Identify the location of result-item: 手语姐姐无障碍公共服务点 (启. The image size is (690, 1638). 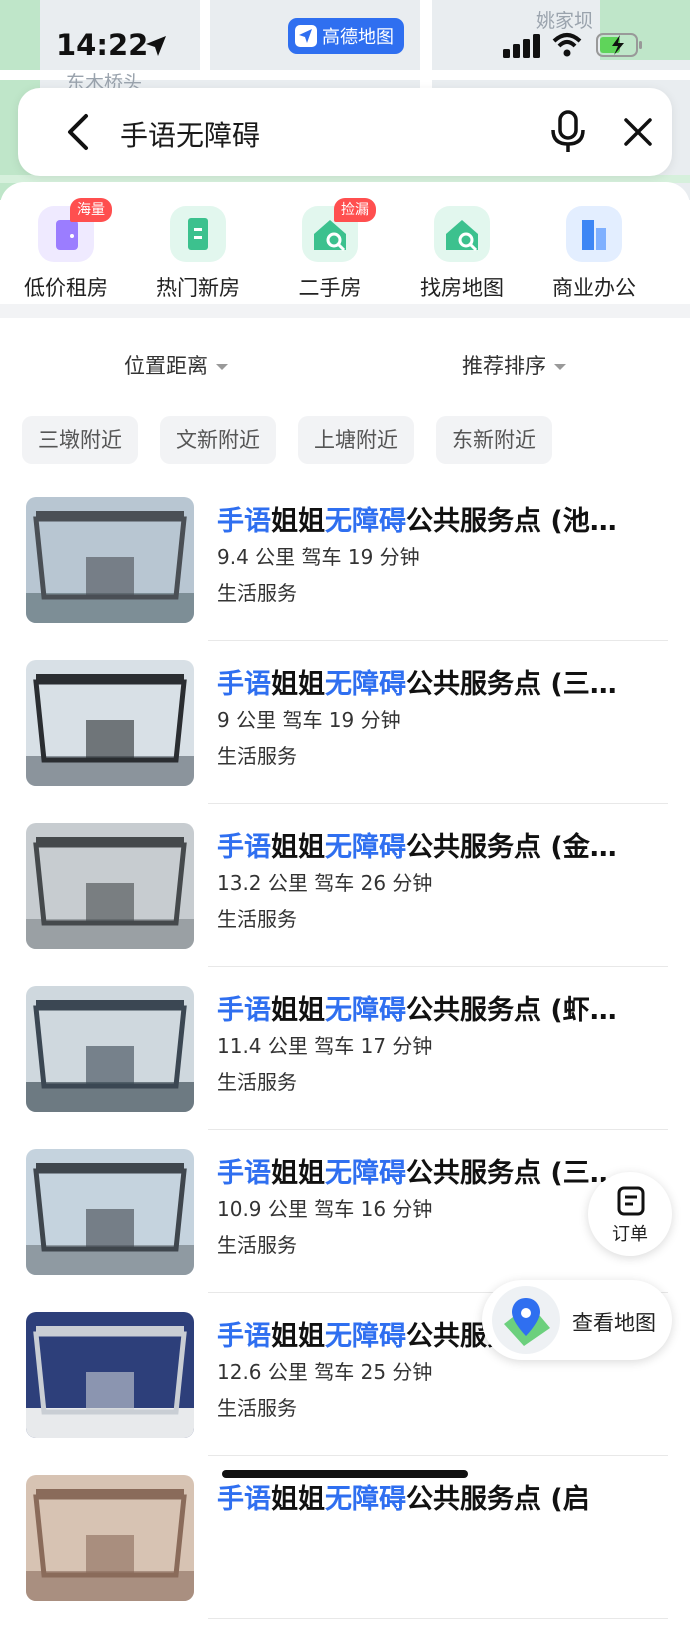
(345, 1556).